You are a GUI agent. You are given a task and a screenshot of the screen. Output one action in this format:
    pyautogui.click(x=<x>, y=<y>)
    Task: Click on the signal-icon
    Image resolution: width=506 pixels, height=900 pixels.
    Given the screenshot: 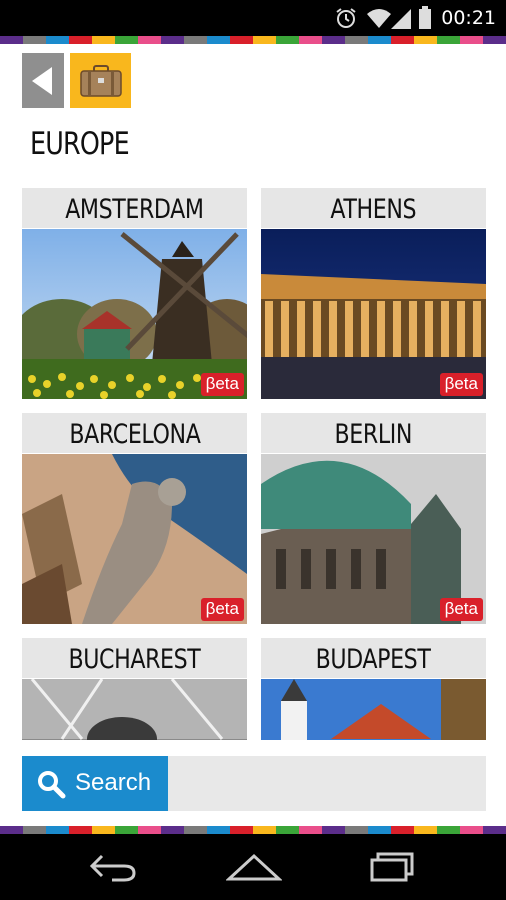 What is the action you would take?
    pyautogui.click(x=401, y=19)
    